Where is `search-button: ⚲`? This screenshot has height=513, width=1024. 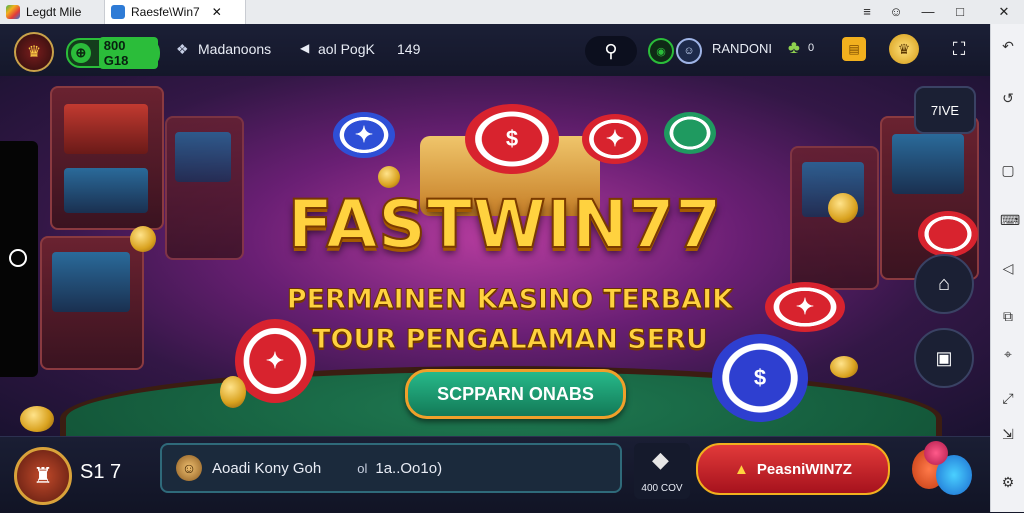
search-button: ⚲ is located at coordinates (611, 51).